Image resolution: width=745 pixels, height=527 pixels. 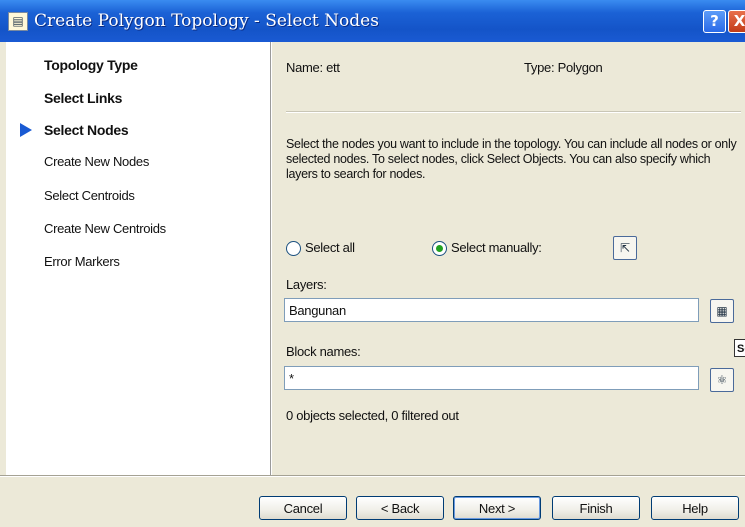 What do you see at coordinates (206, 21) in the screenshot?
I see `window-title: Create Polygon Topology - Select Nodes` at bounding box center [206, 21].